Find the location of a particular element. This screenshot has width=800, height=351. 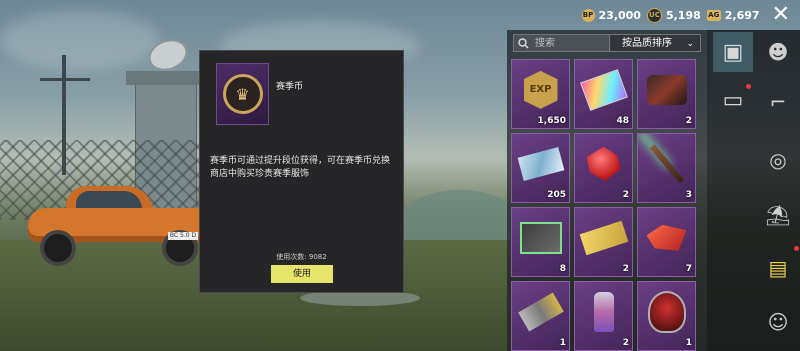

item-thumbnail: ♛ is located at coordinates (242, 94).